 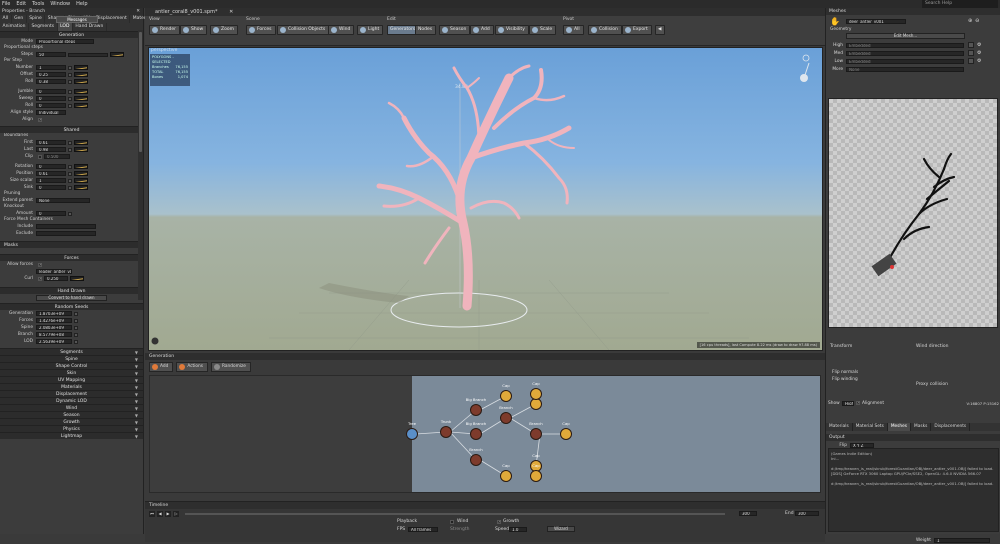 I want to click on steps-curve, so click(x=117, y=54).